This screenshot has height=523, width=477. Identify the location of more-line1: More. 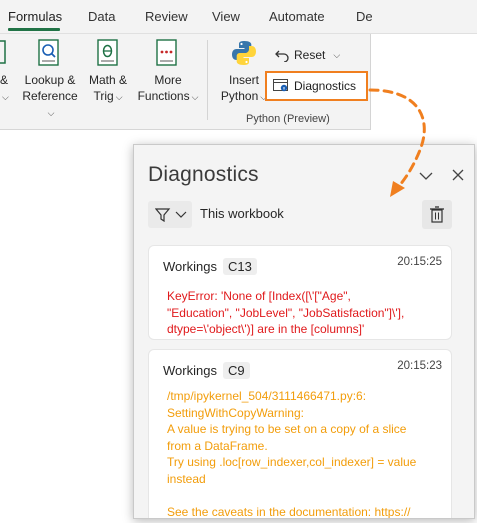
(168, 80).